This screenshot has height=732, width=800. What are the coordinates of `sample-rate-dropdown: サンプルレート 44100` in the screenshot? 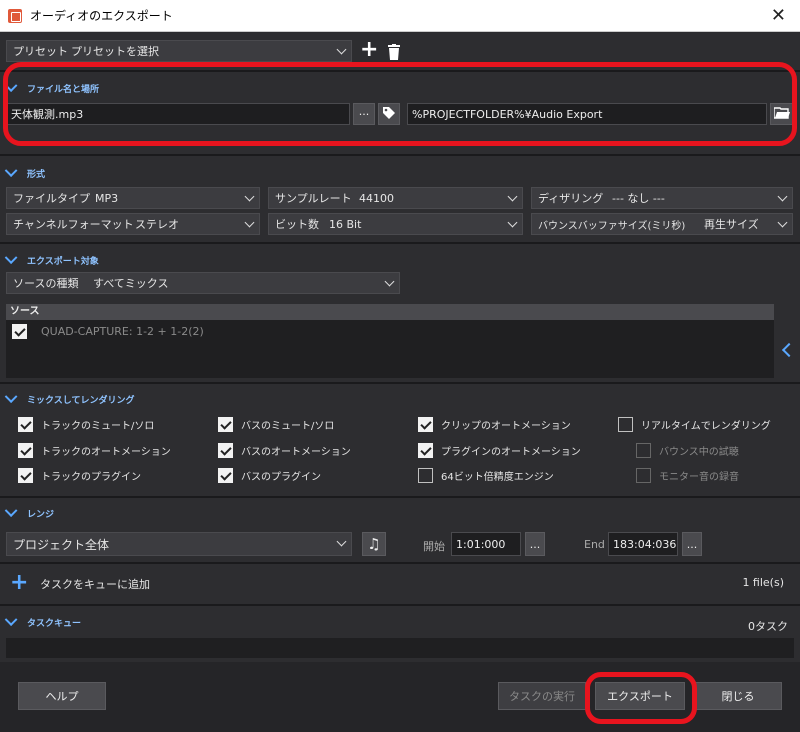 It's located at (395, 198).